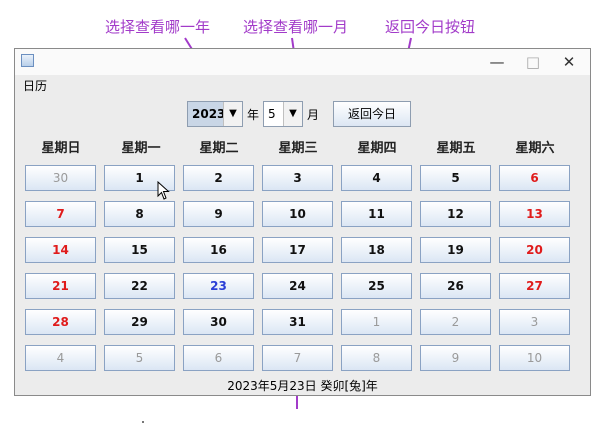  I want to click on mouse-cursor-icon, so click(163, 190).